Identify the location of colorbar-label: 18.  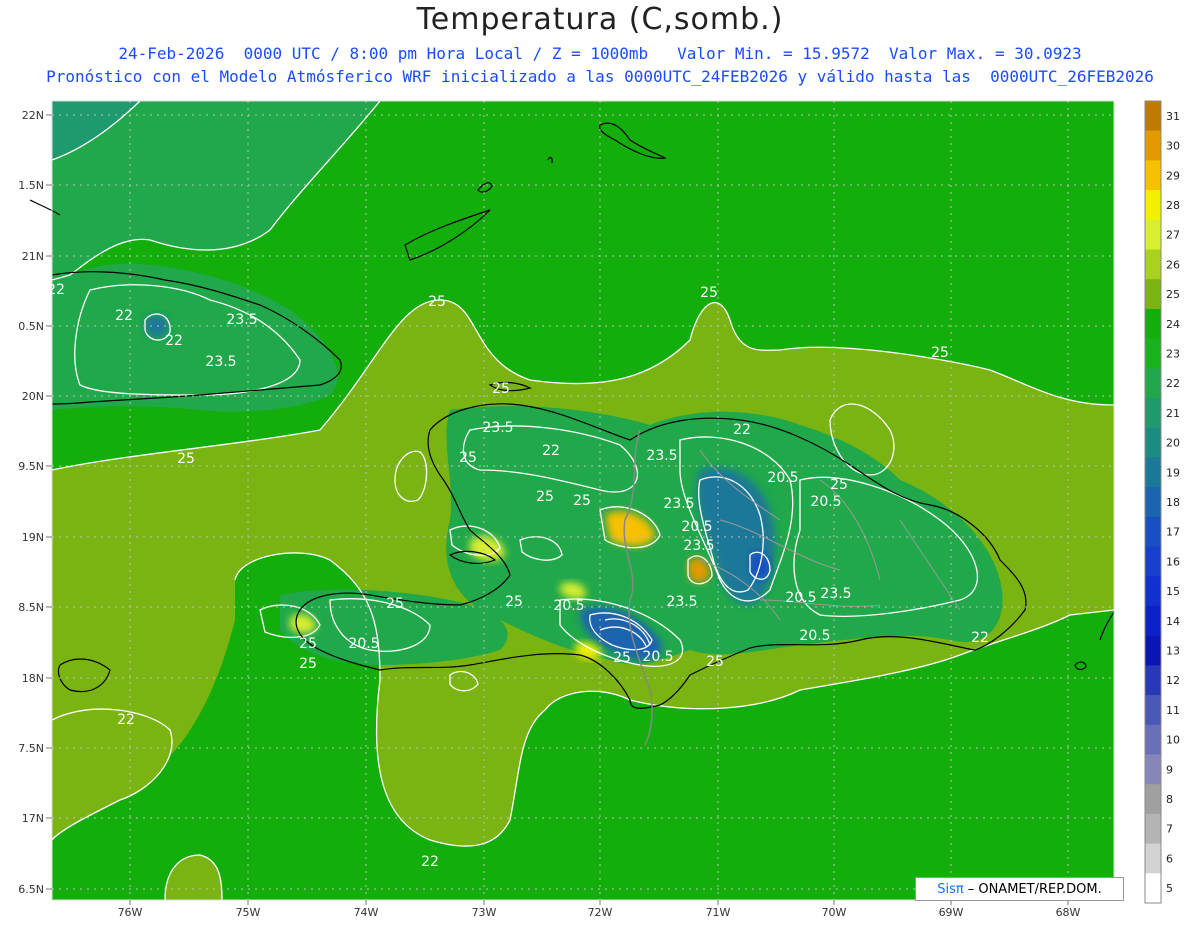
(1173, 502).